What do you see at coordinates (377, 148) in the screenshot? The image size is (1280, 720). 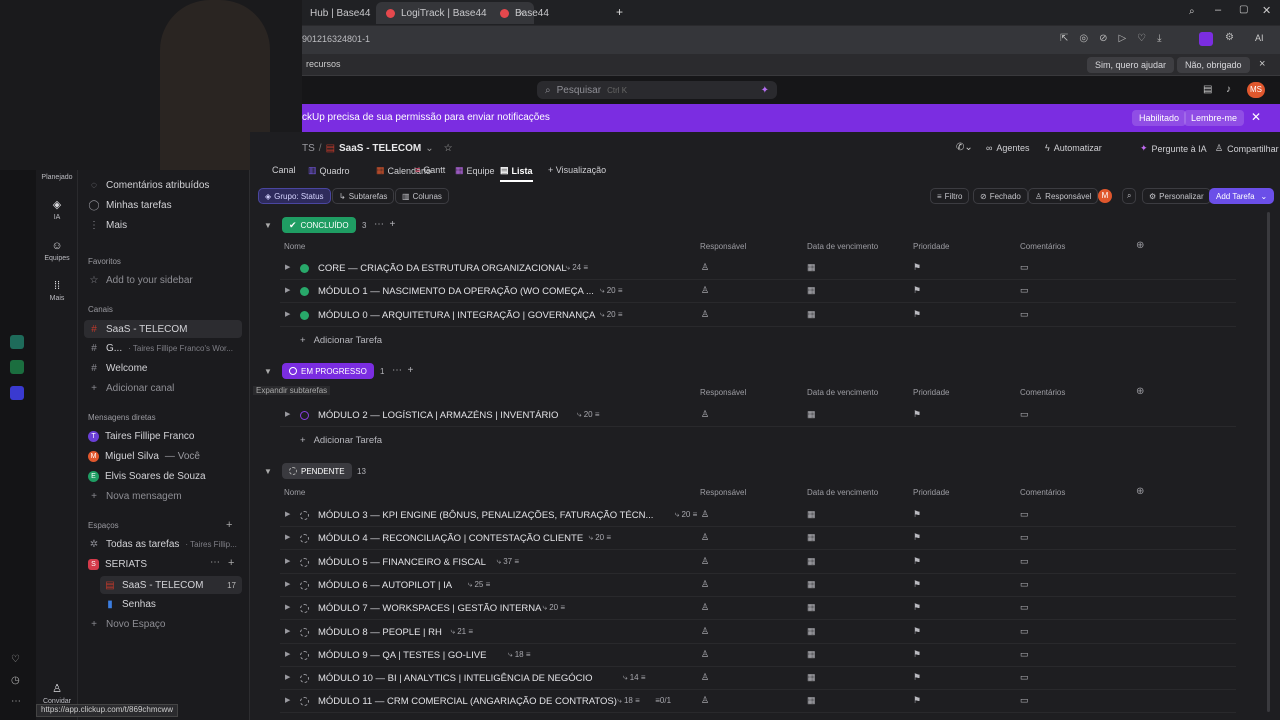 I see `breadcrumb: TS / ▤ SaaS - TELECOM ⌄ ☆` at bounding box center [377, 148].